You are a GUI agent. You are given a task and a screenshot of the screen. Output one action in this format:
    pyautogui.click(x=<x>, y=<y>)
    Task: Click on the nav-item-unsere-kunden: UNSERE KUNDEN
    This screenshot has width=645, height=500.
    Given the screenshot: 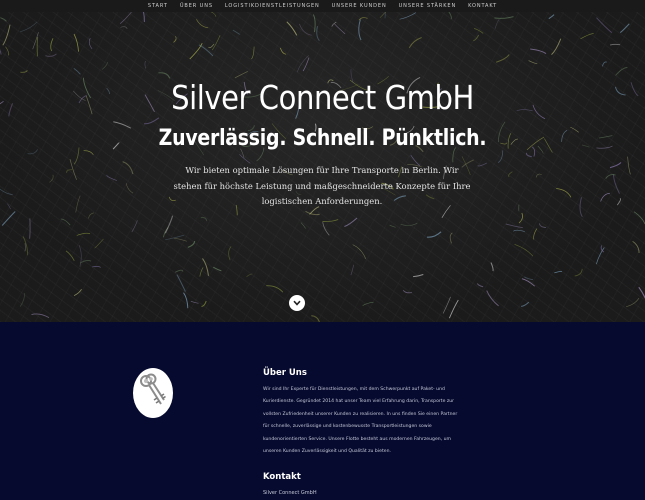 What is the action you would take?
    pyautogui.click(x=359, y=6)
    